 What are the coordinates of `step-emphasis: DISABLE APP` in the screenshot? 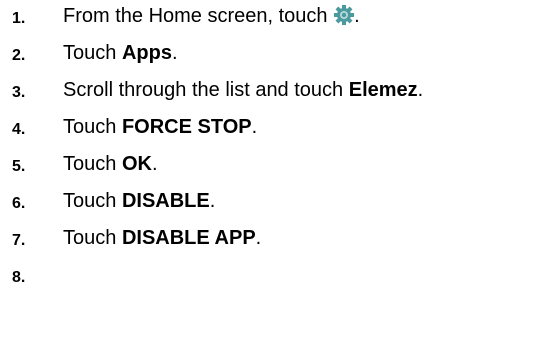 It's located at (188, 238).